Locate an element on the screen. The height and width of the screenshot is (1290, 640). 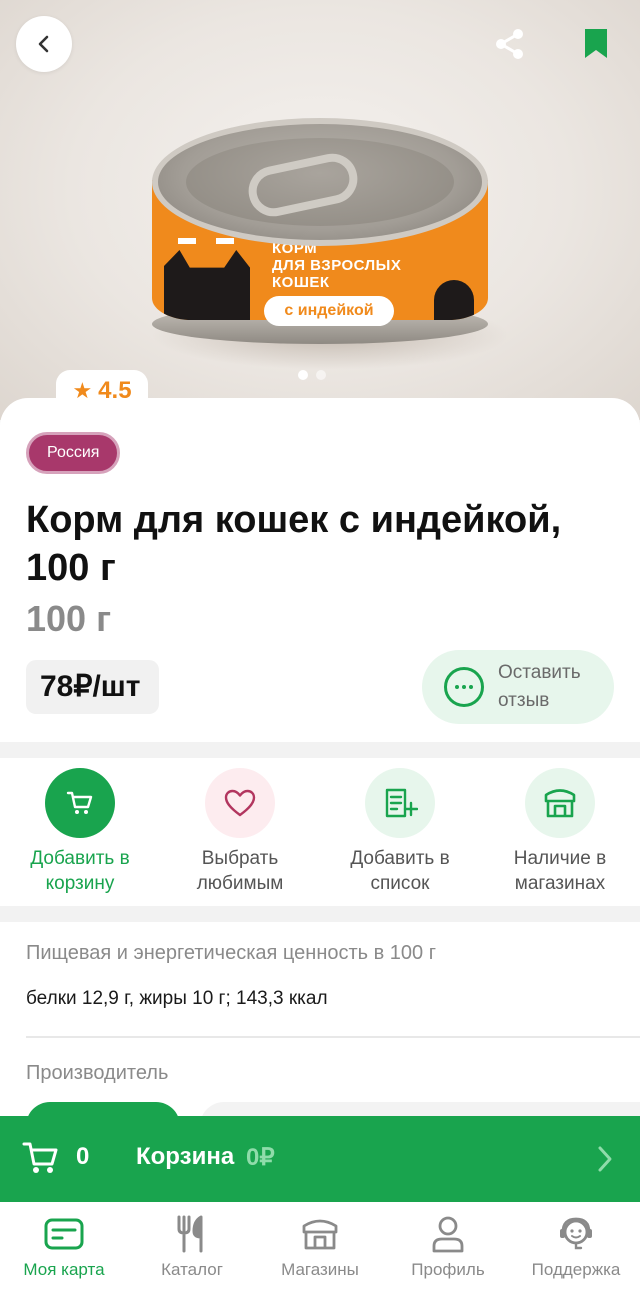
nav-stores: Магазины is located at coordinates (320, 1246).